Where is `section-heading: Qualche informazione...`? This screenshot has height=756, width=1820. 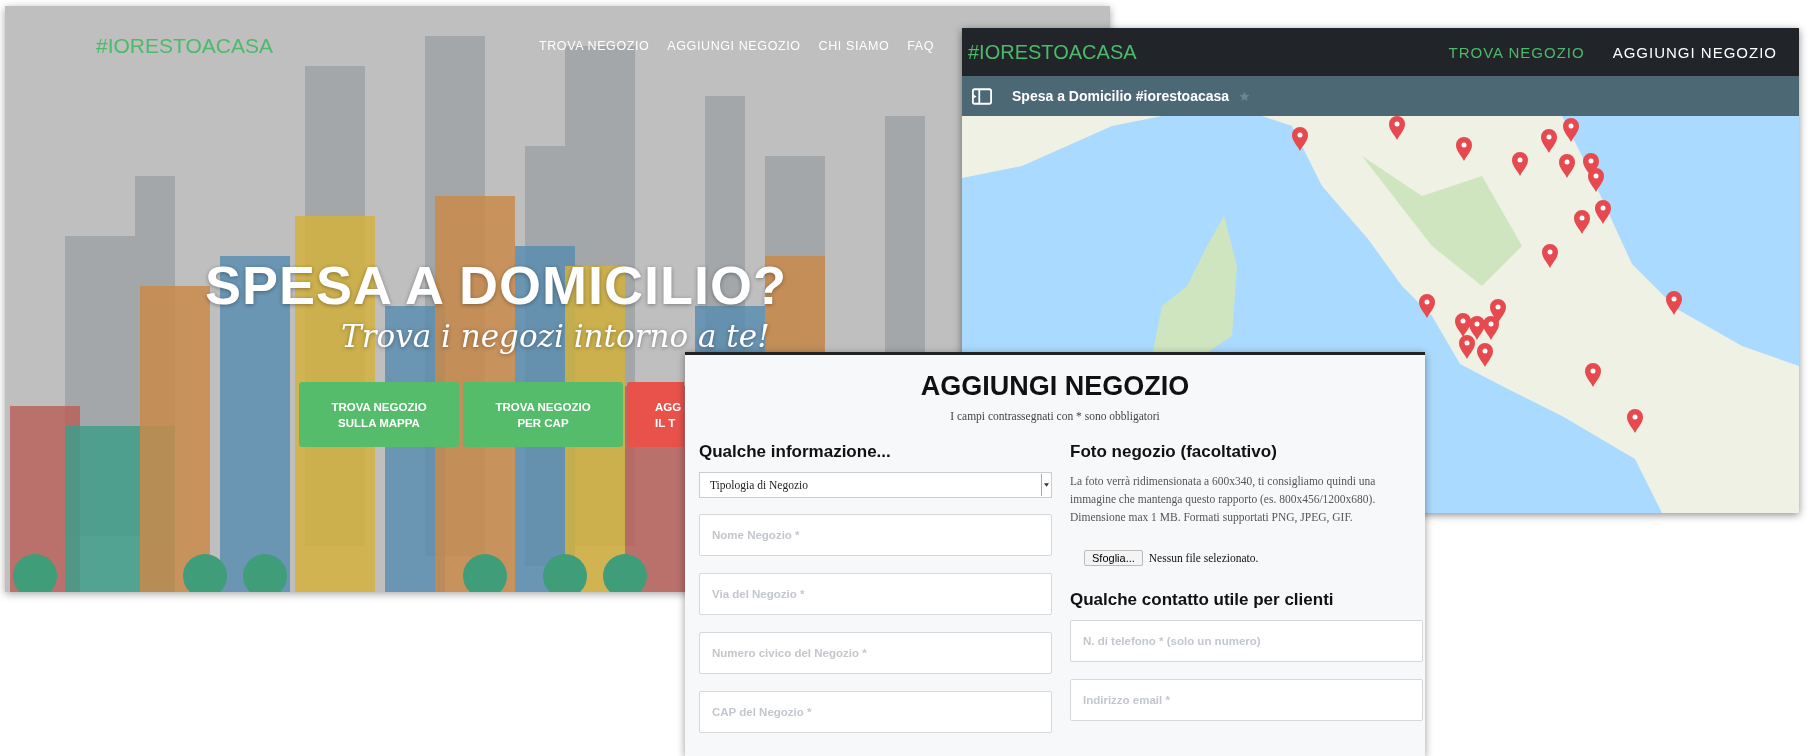
section-heading: Qualche informazione... is located at coordinates (795, 452).